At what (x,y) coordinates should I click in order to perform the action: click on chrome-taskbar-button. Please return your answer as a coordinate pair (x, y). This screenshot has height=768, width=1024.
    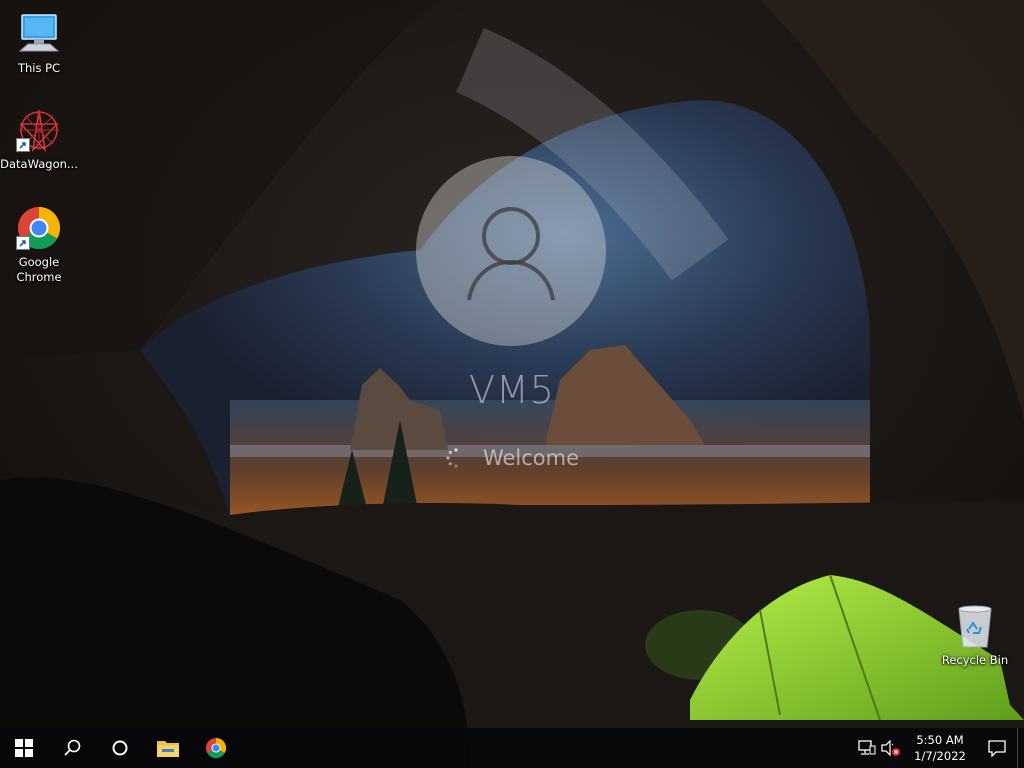
    Looking at the image, I should click on (216, 748).